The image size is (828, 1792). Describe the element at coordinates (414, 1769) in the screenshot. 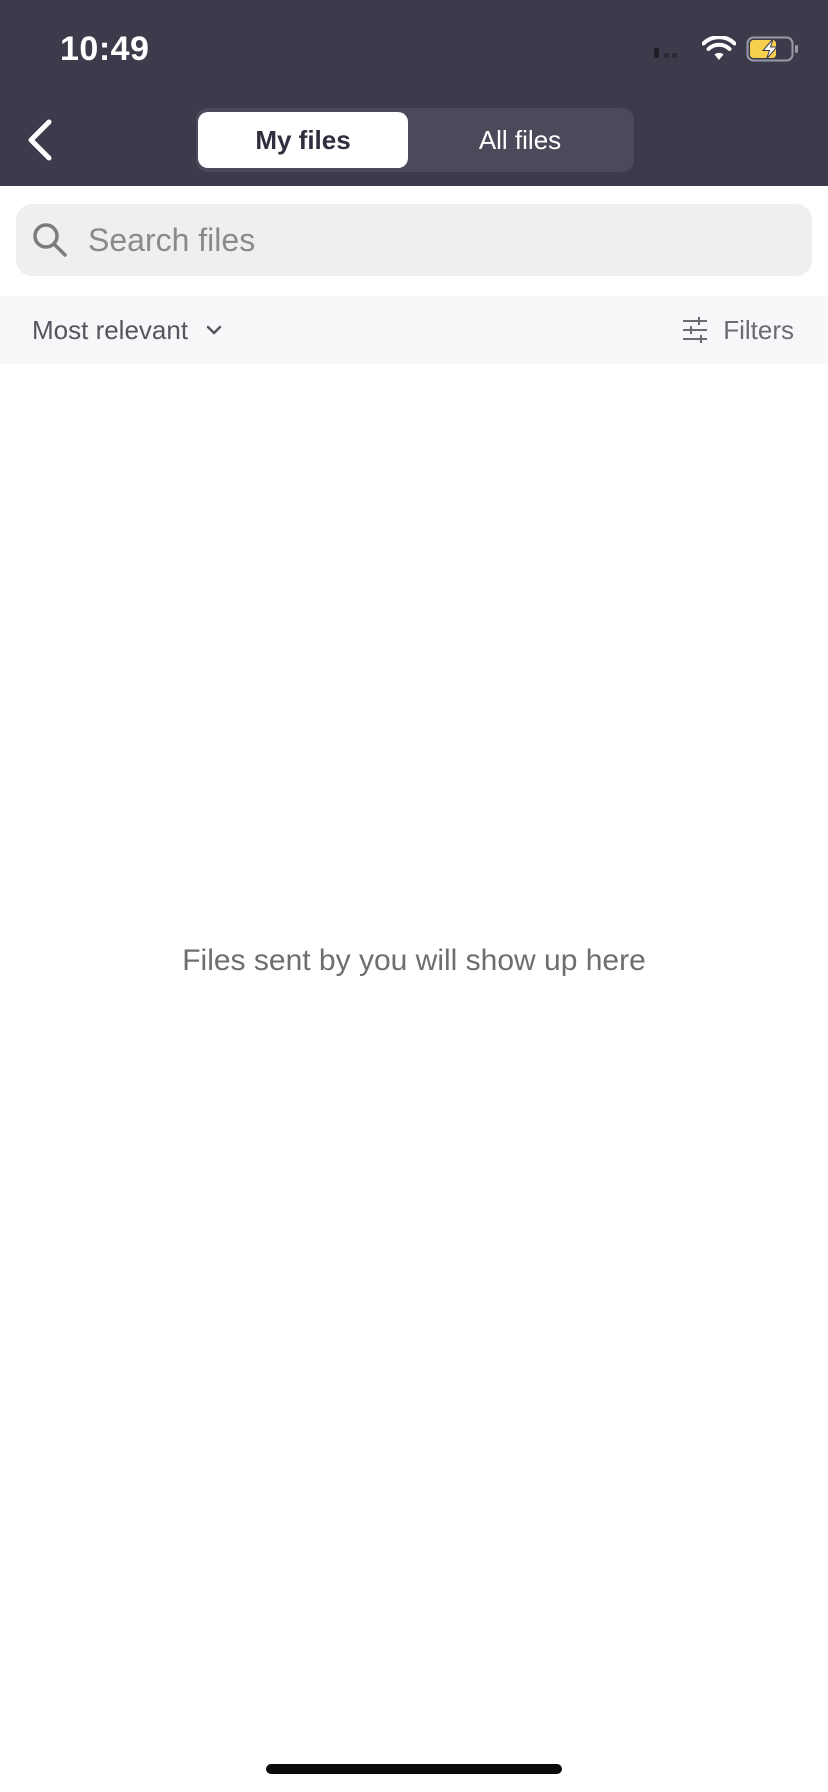

I see `home-indicator` at that location.